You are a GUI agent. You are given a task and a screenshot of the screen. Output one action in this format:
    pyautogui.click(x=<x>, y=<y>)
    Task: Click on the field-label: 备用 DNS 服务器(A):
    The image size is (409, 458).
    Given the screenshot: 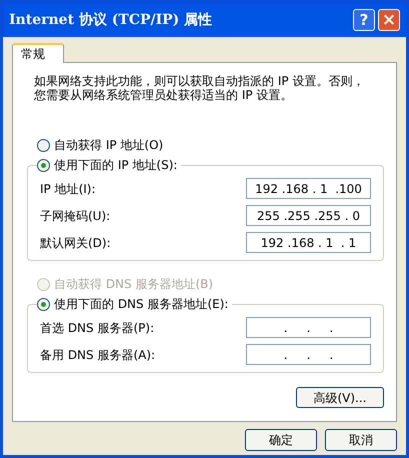 What is the action you would take?
    pyautogui.click(x=98, y=355)
    